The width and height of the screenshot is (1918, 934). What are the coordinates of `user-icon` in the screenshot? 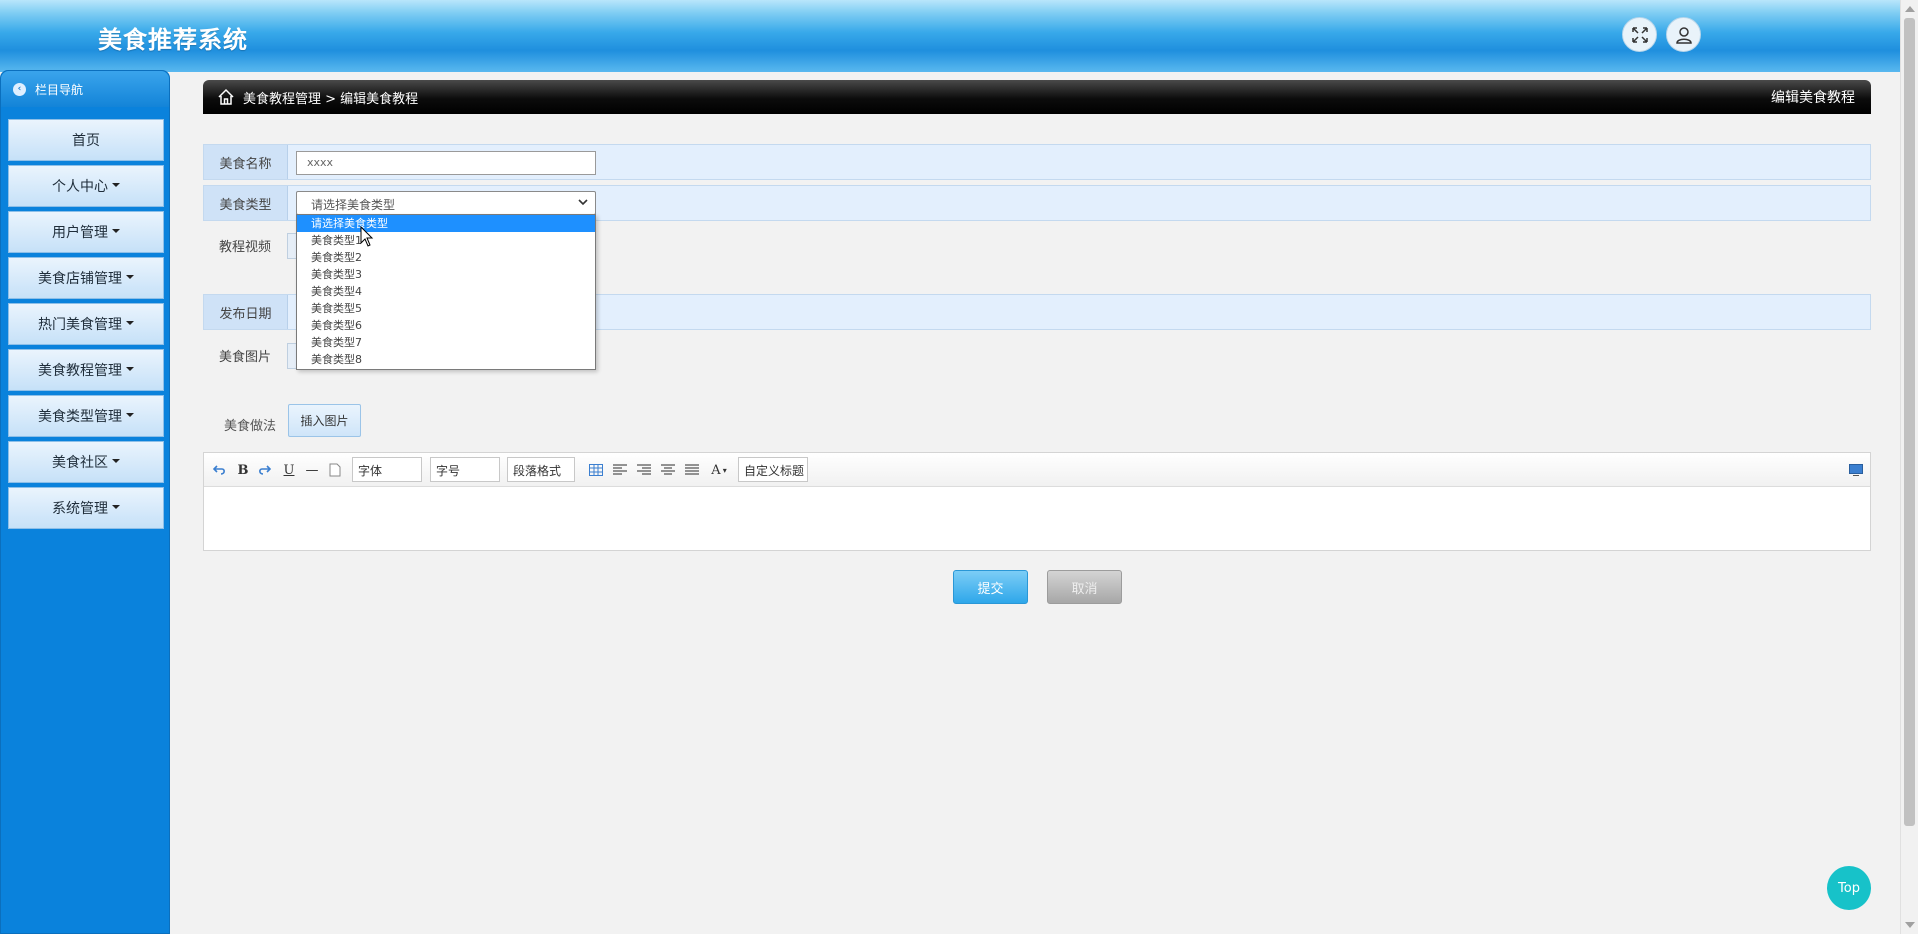 It's located at (1683, 35).